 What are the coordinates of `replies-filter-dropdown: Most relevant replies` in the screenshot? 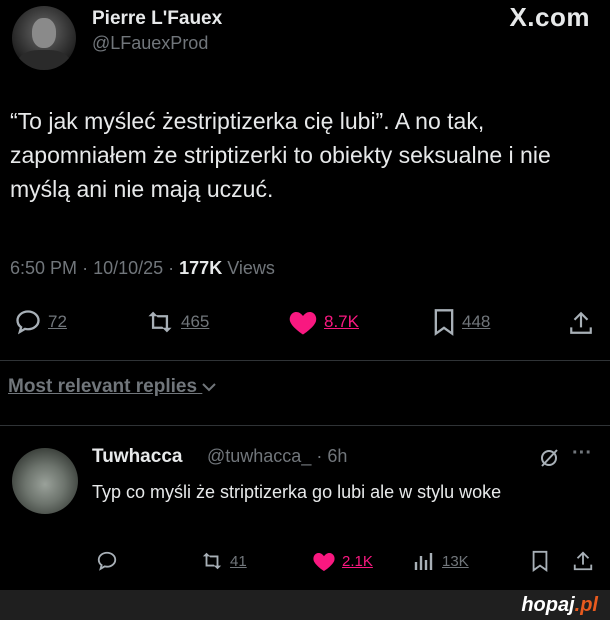 It's located at (112, 387).